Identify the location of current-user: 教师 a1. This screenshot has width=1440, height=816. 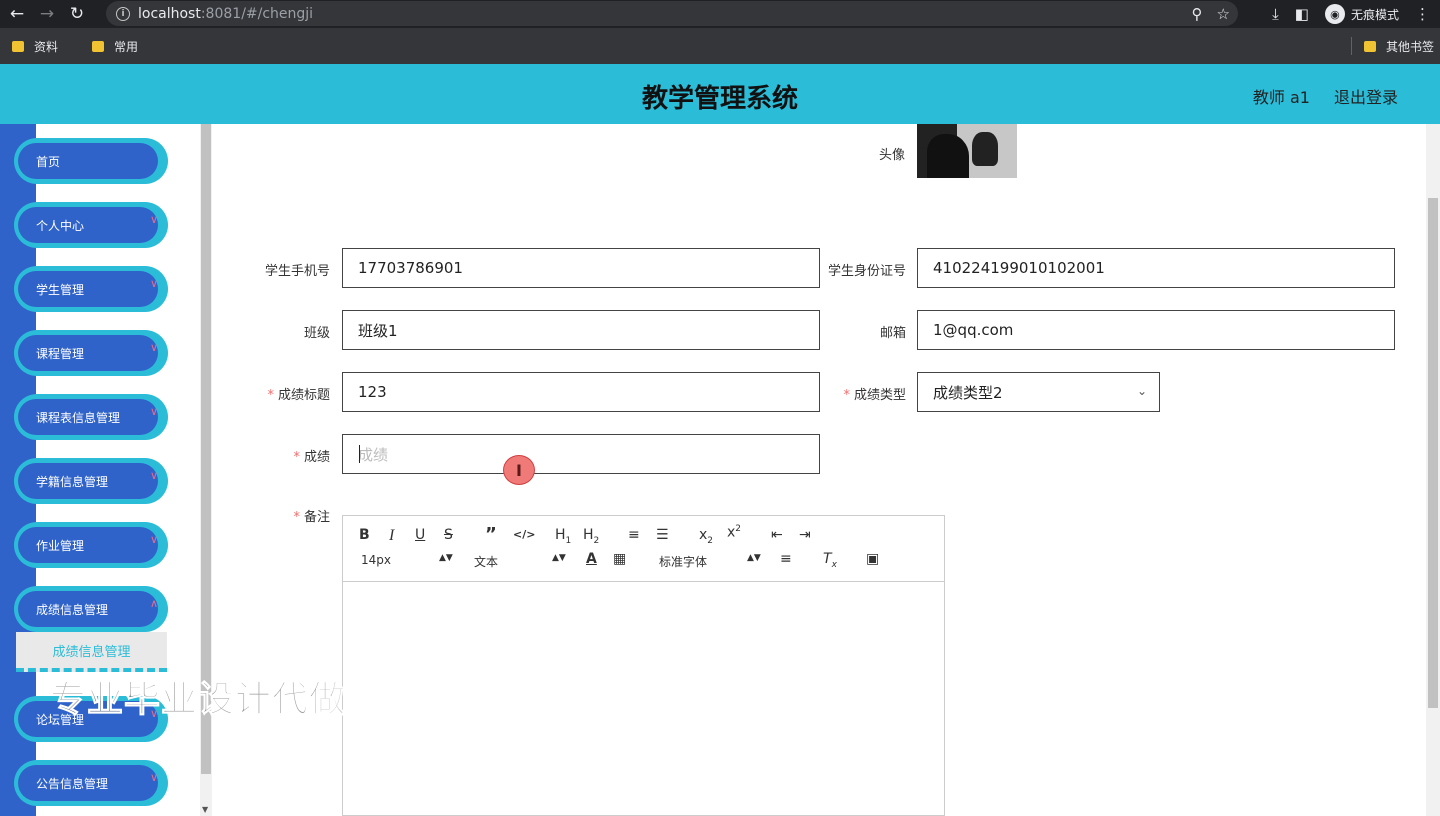
(1281, 97).